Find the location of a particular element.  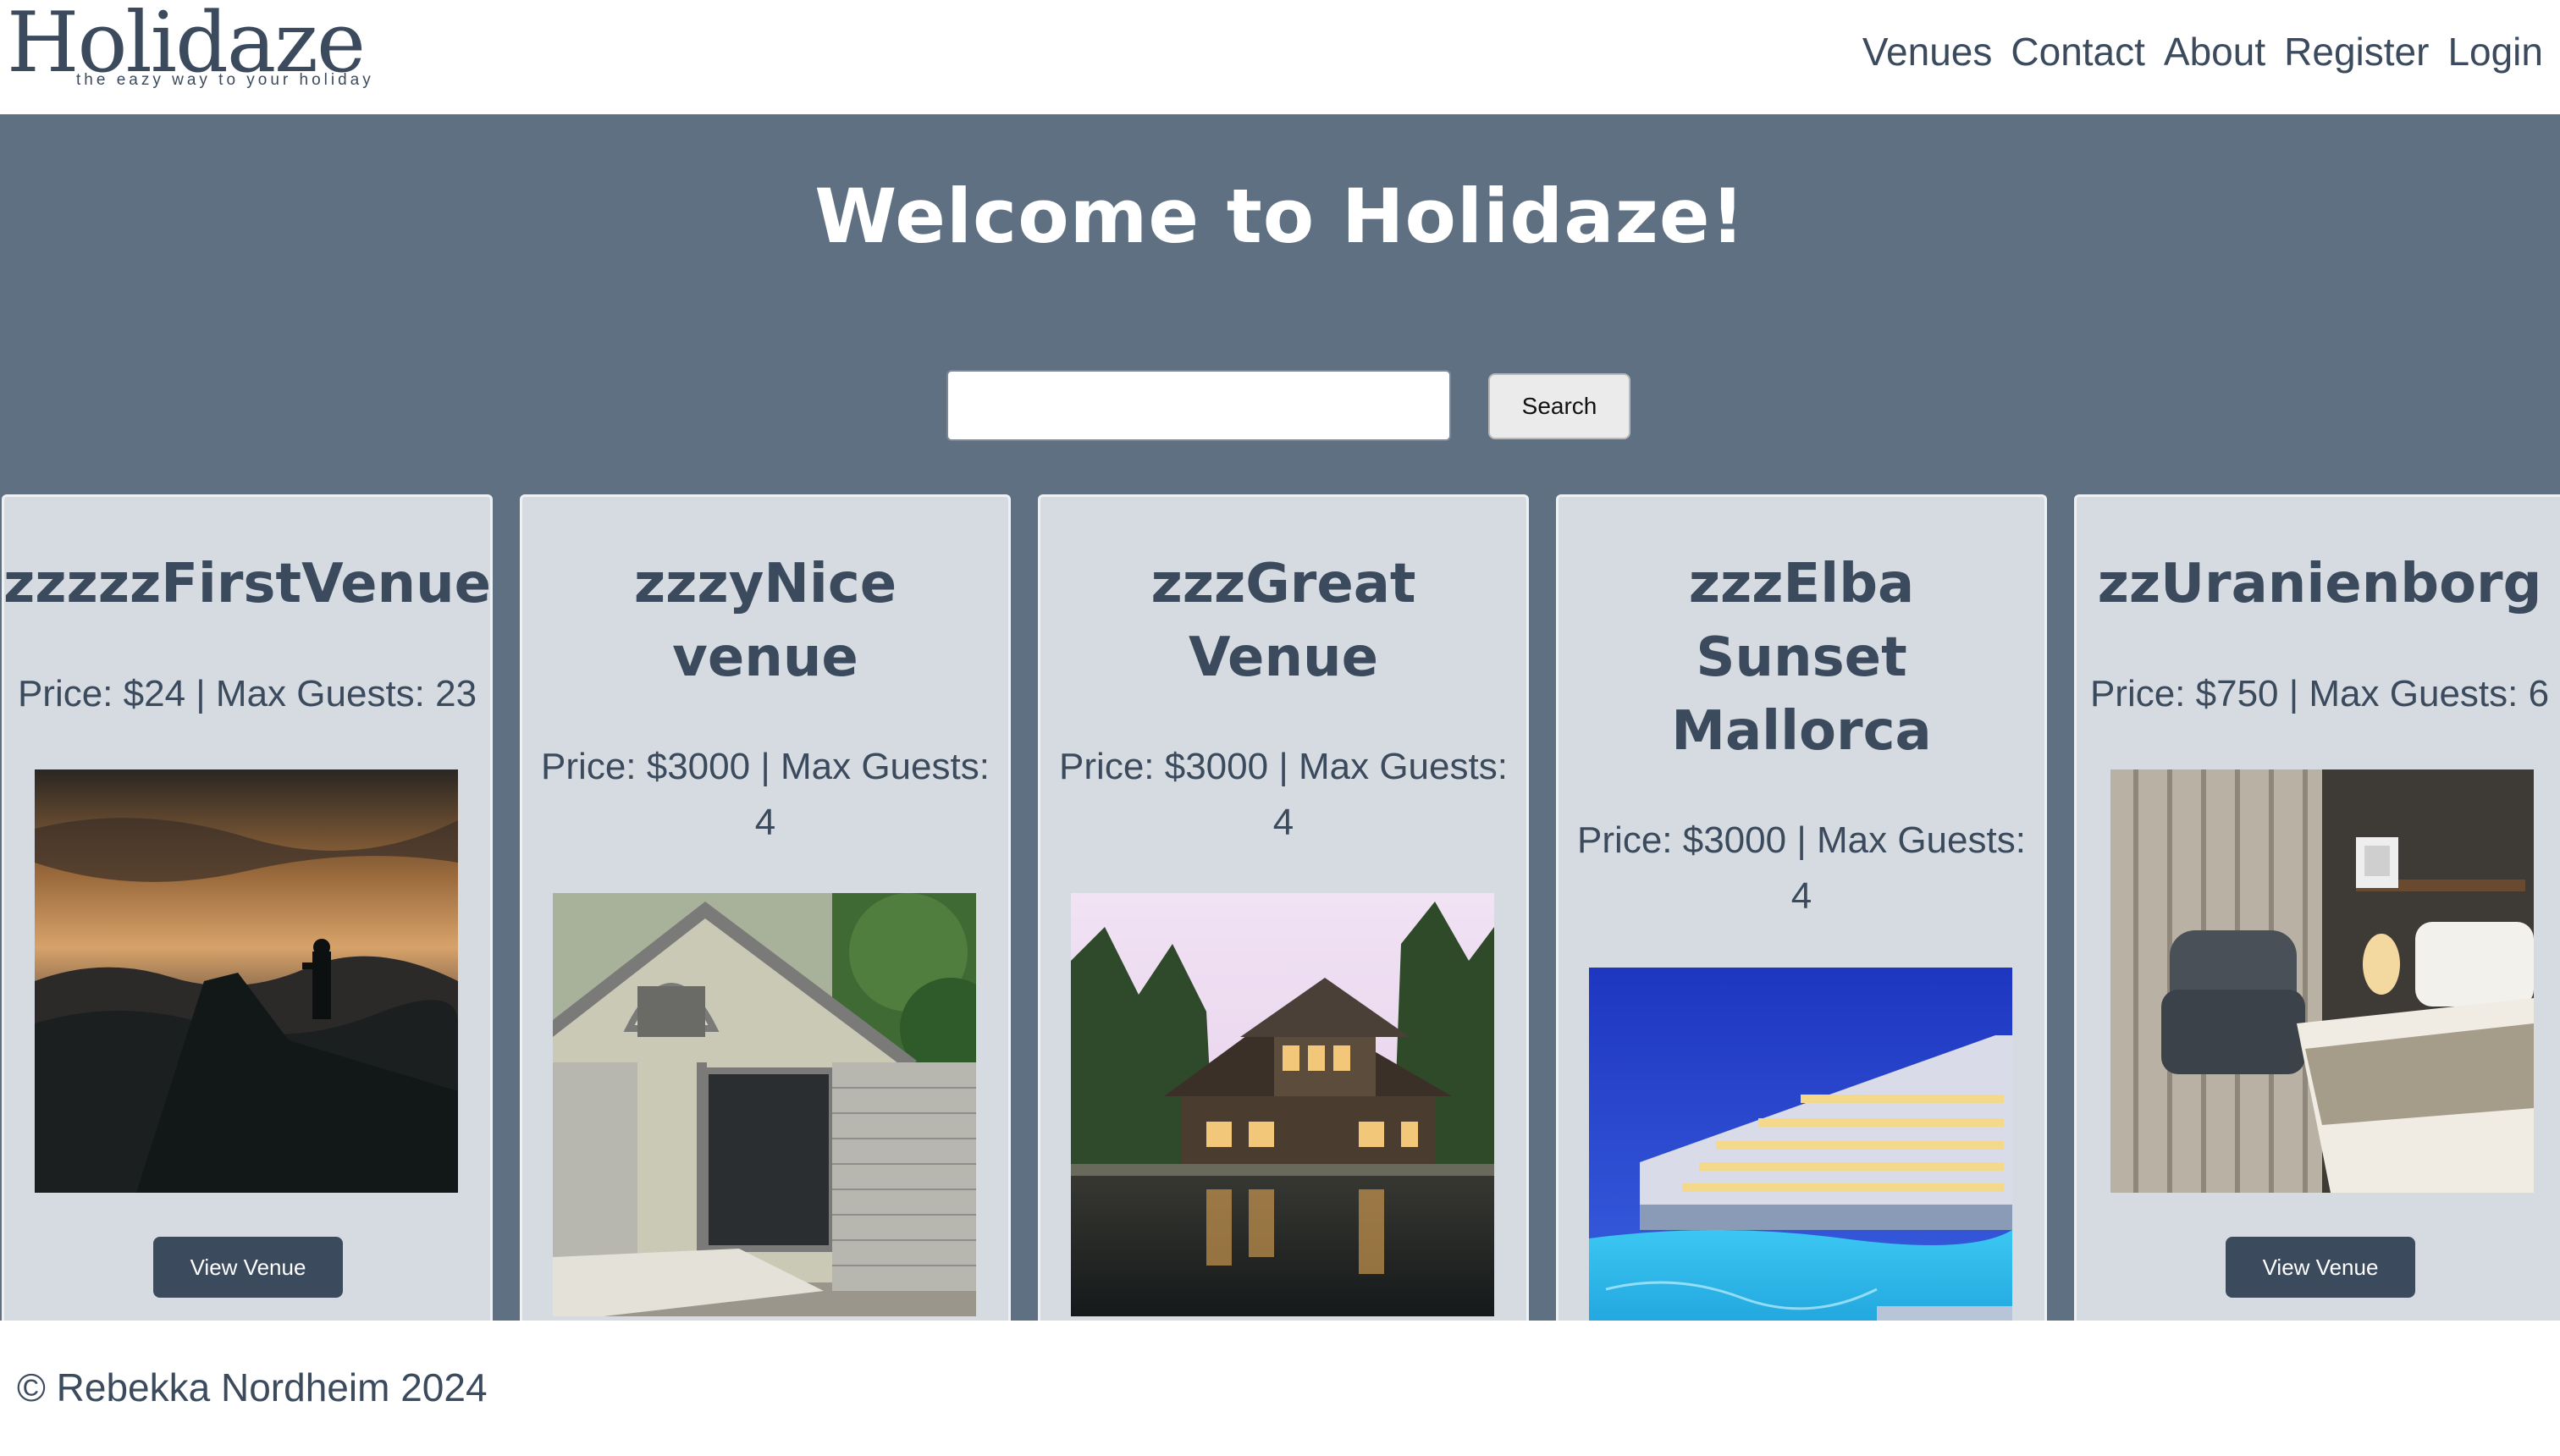

venue-title-line: Sunset is located at coordinates (1801, 657).